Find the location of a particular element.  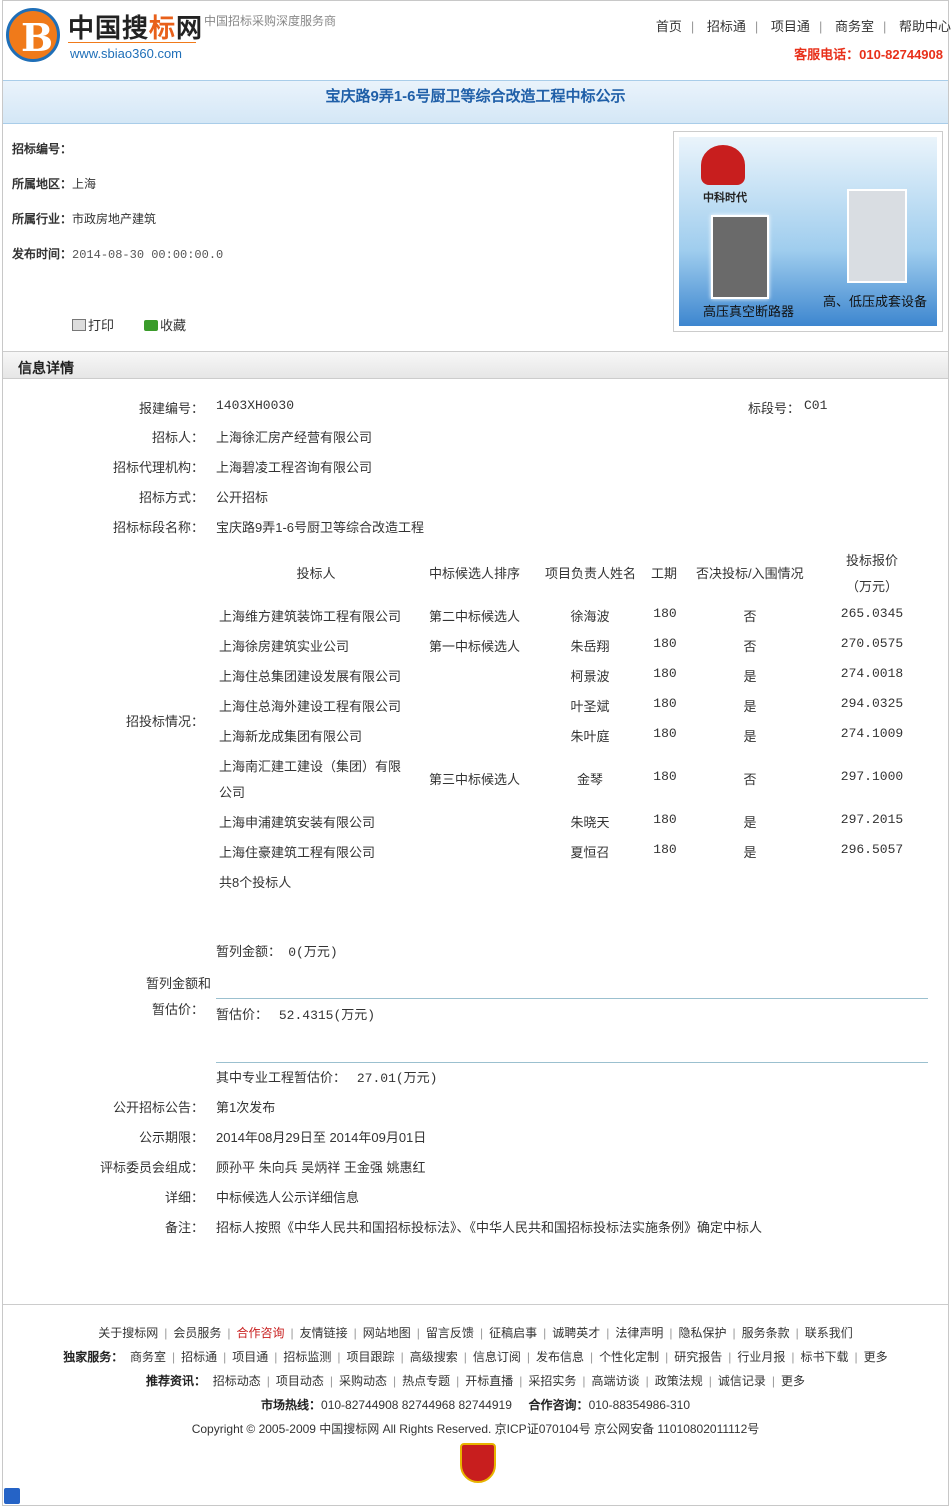

footer-link: 商务室 is located at coordinates (148, 1357).